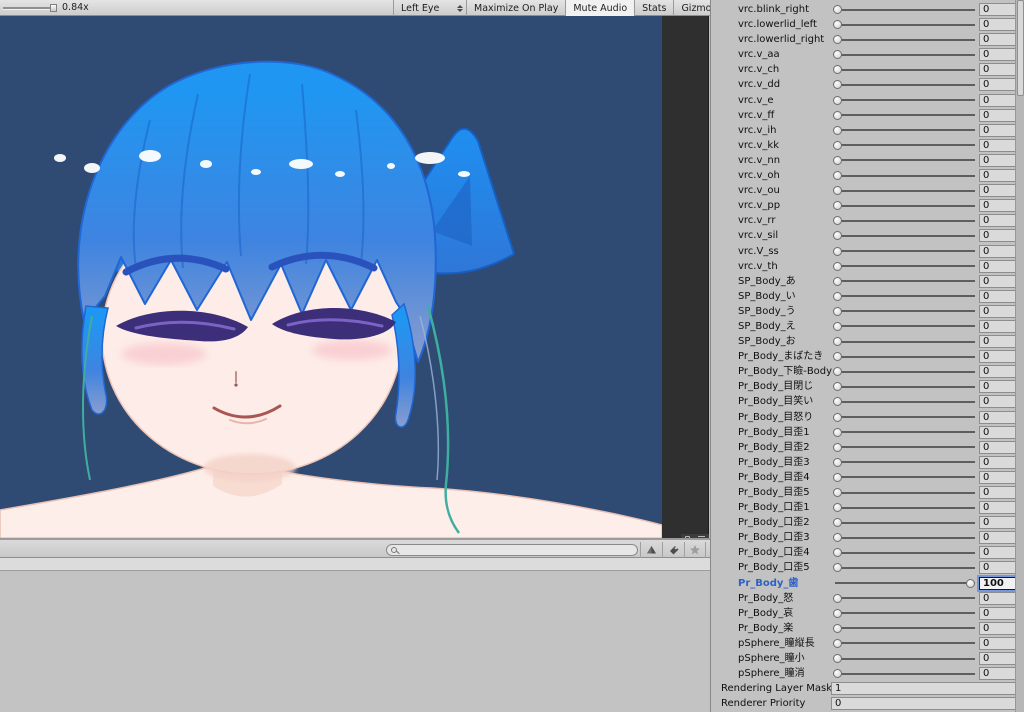 The height and width of the screenshot is (712, 1024). Describe the element at coordinates (600, 8) in the screenshot. I see `mute-audio-button: Mute Audio` at that location.